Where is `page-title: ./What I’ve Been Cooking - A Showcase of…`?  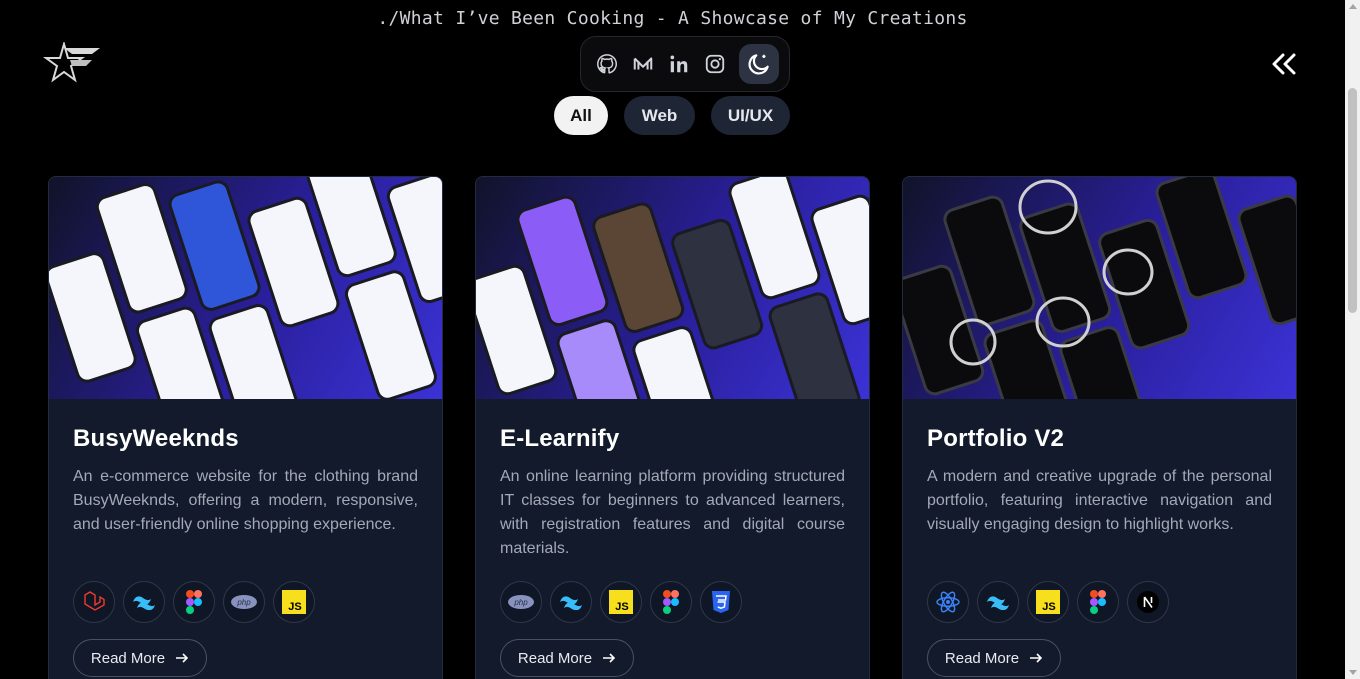 page-title: ./What I’ve Been Cooking - A Showcase of… is located at coordinates (672, 18).